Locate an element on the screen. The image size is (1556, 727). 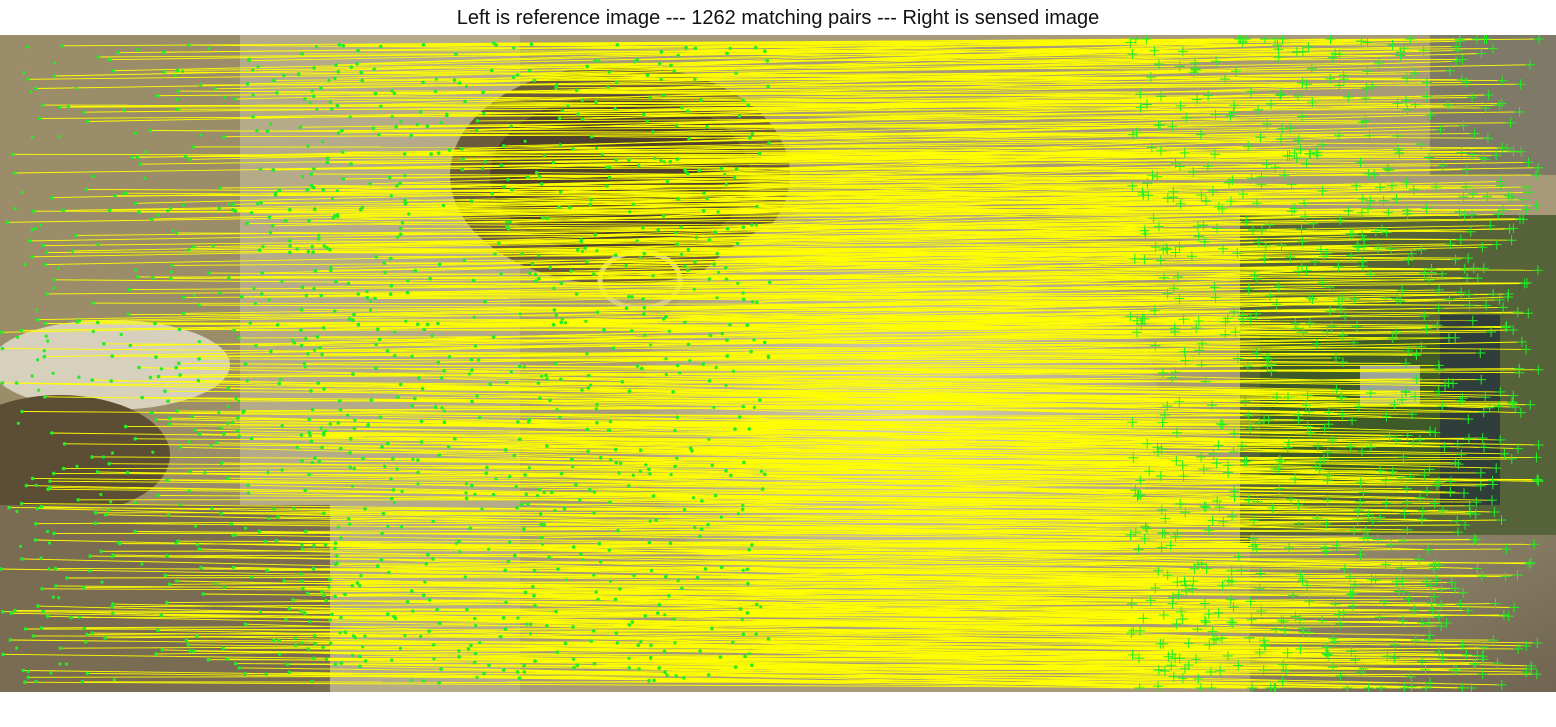
match-line is located at coordinates (761, 613).